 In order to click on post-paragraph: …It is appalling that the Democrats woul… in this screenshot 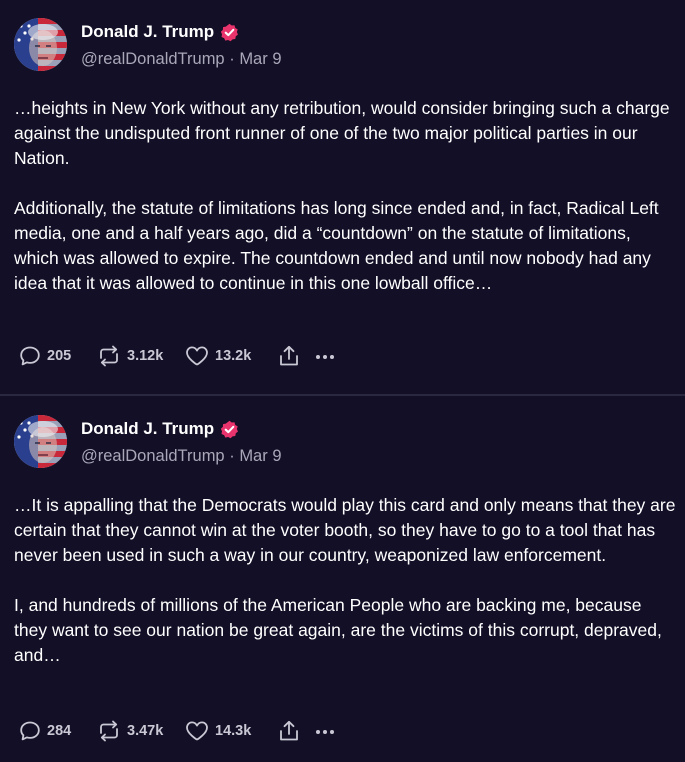, I will do `click(345, 530)`.